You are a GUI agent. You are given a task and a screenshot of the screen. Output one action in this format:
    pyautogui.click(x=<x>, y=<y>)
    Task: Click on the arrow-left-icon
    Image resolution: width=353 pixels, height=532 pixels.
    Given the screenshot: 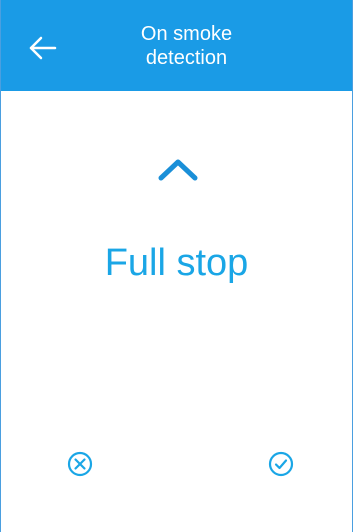 What is the action you would take?
    pyautogui.click(x=43, y=48)
    